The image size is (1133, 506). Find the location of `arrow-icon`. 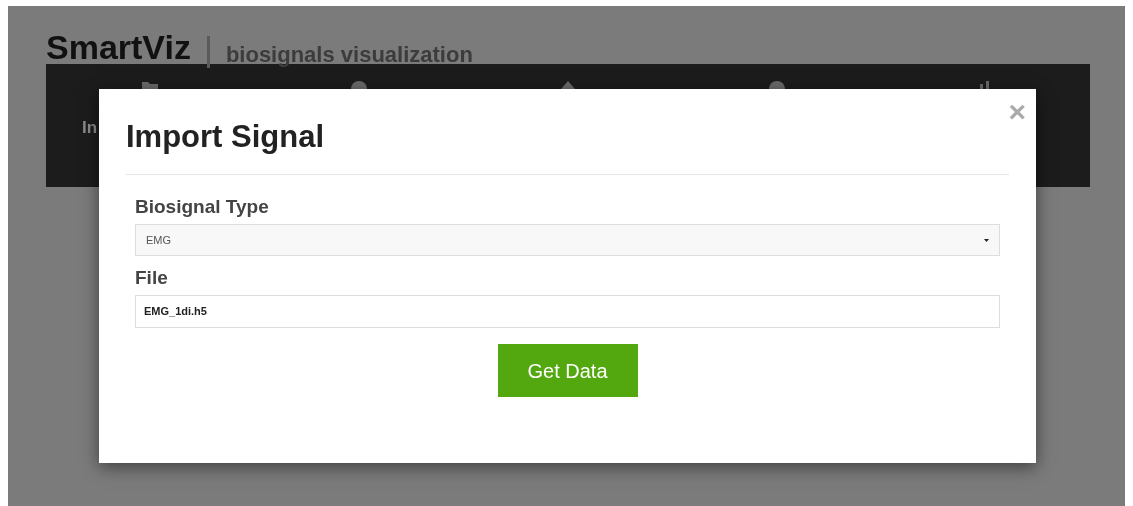

arrow-icon is located at coordinates (568, 85).